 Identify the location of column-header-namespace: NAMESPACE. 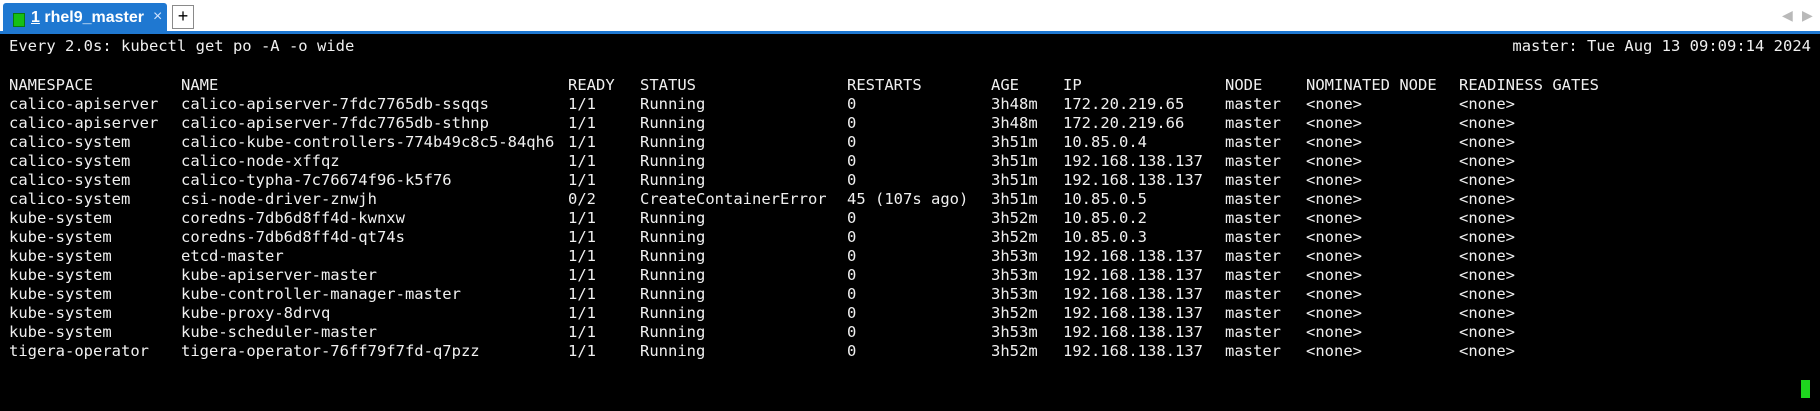
(51, 85).